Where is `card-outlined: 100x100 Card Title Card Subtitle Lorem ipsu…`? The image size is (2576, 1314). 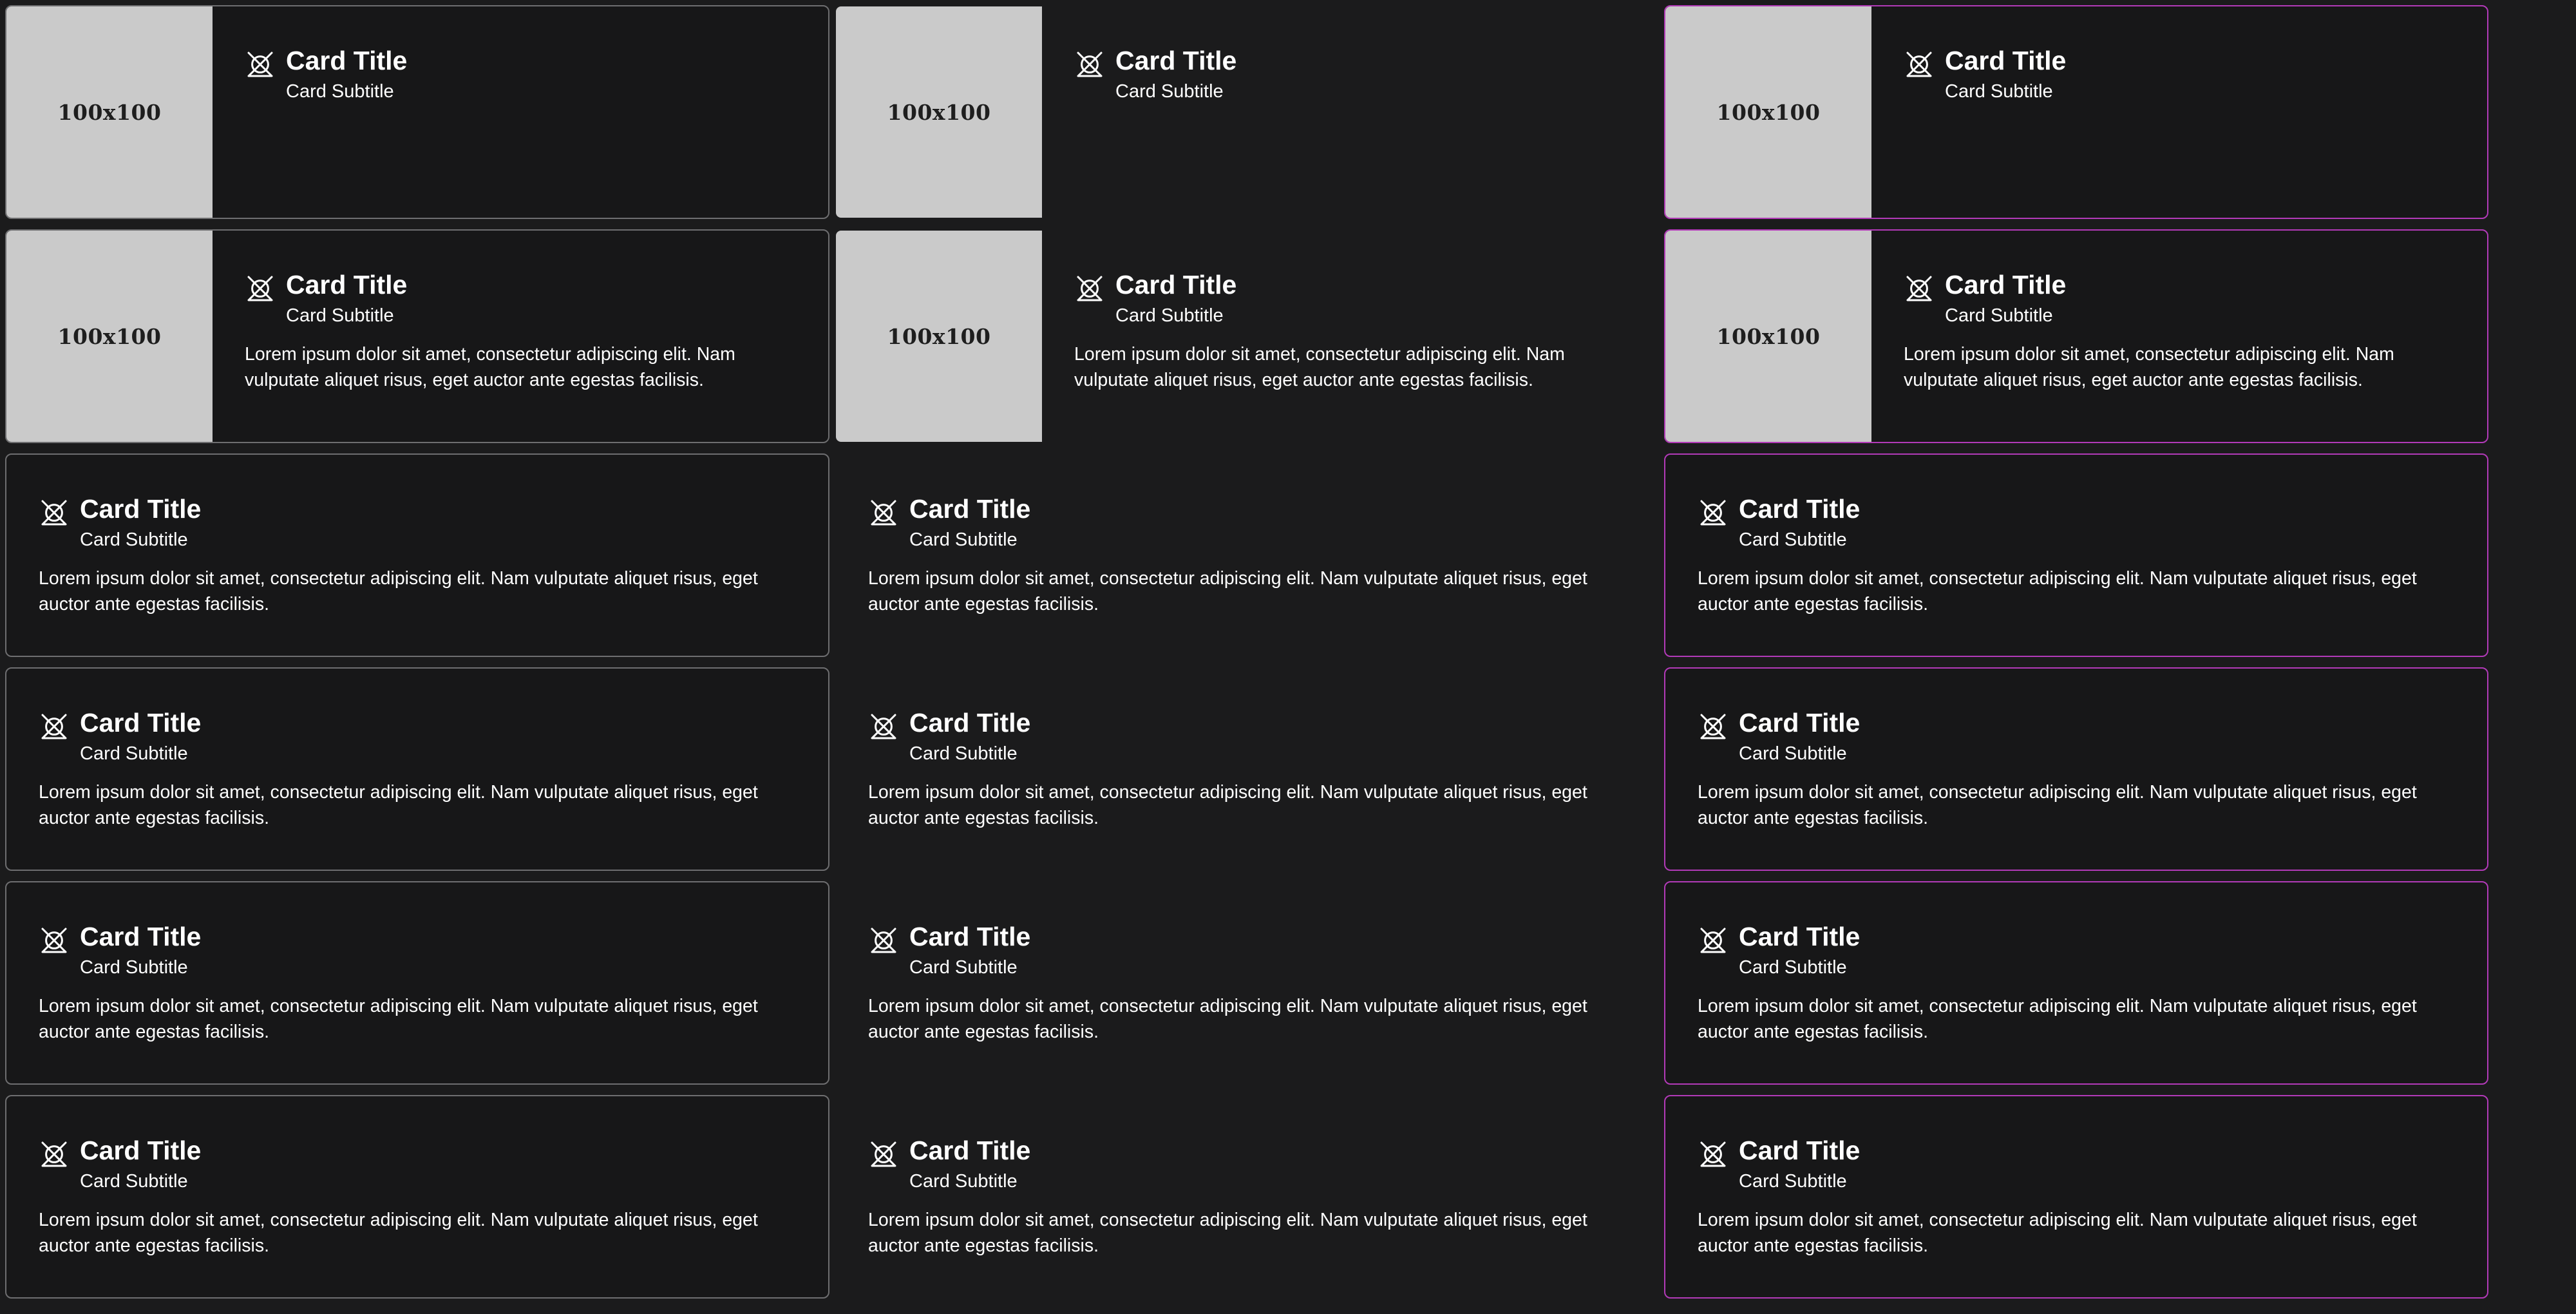 card-outlined: 100x100 Card Title Card Subtitle Lorem ipsu… is located at coordinates (417, 336).